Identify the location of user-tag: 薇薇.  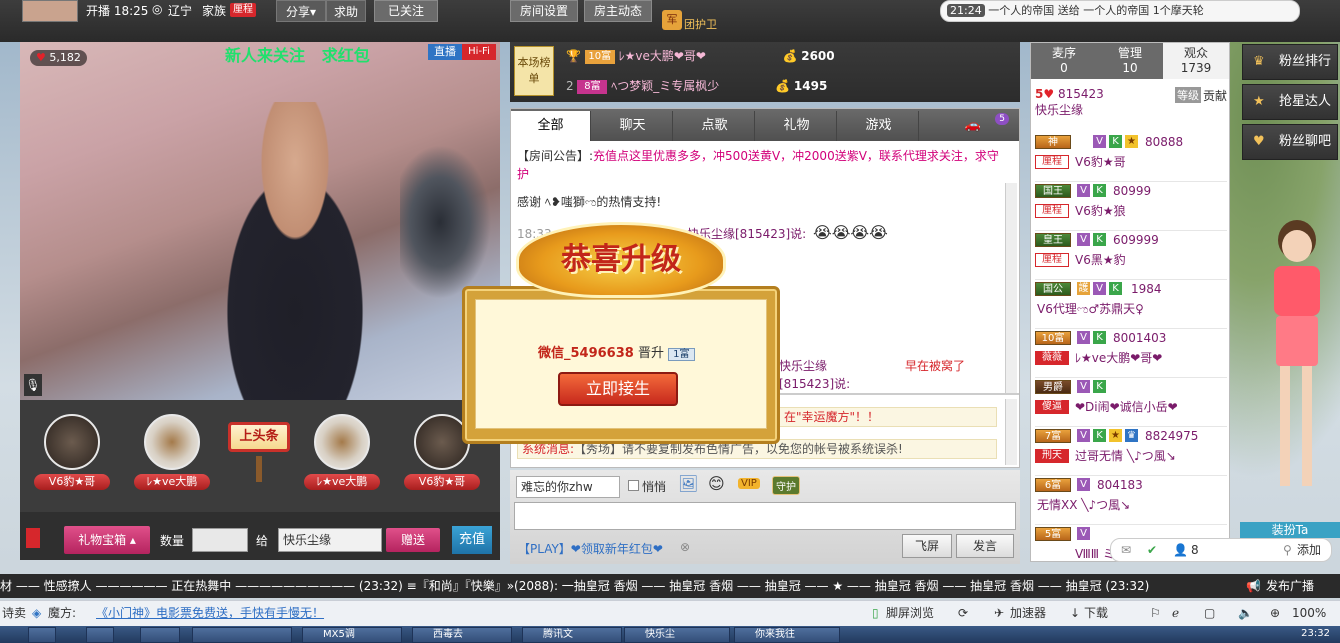
(1052, 358).